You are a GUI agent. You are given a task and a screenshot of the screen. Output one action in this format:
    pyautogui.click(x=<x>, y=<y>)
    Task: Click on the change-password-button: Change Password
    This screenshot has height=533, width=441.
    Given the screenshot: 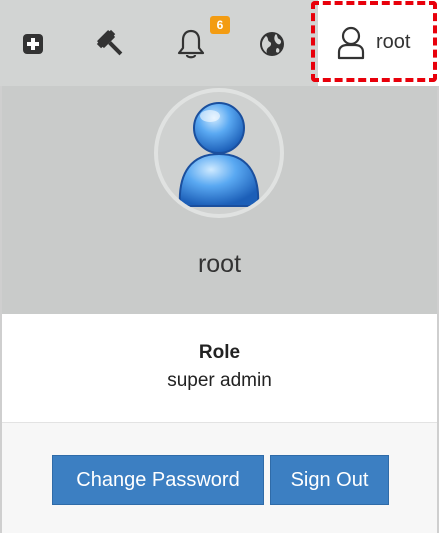 What is the action you would take?
    pyautogui.click(x=158, y=480)
    